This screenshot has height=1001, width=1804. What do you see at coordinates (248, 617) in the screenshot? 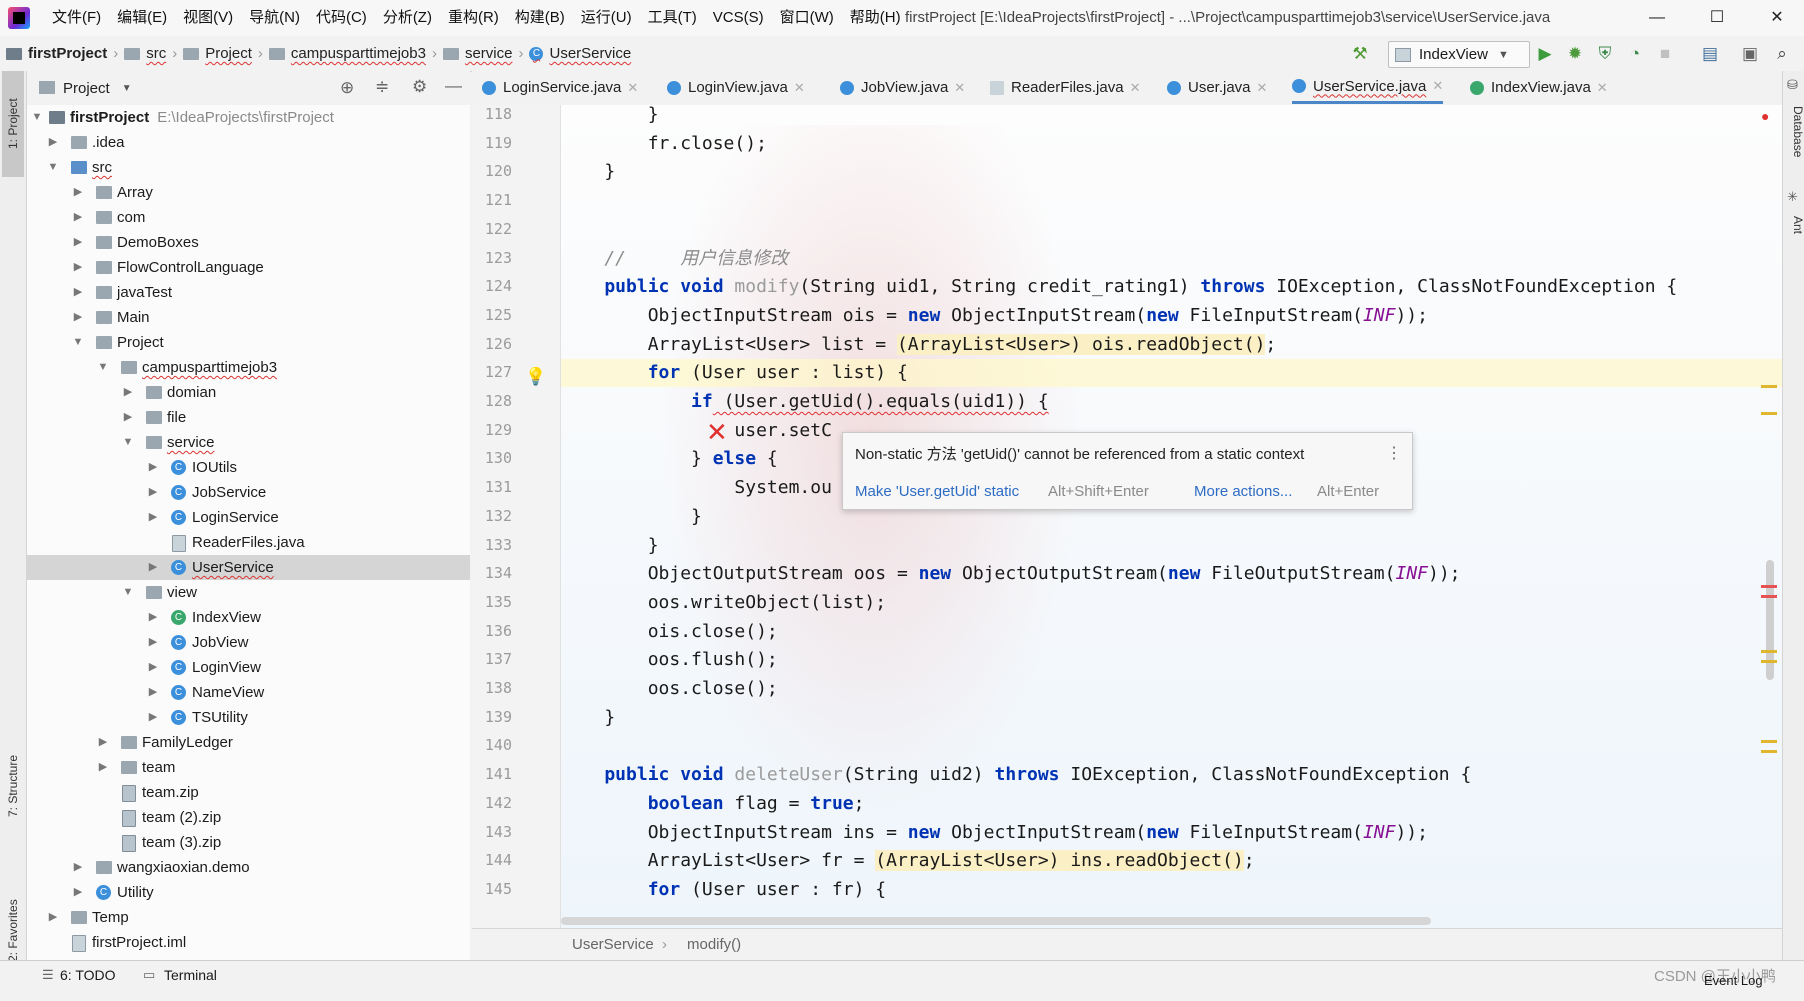
I see `tree-node-indexview: ▶ C IndexView` at bounding box center [248, 617].